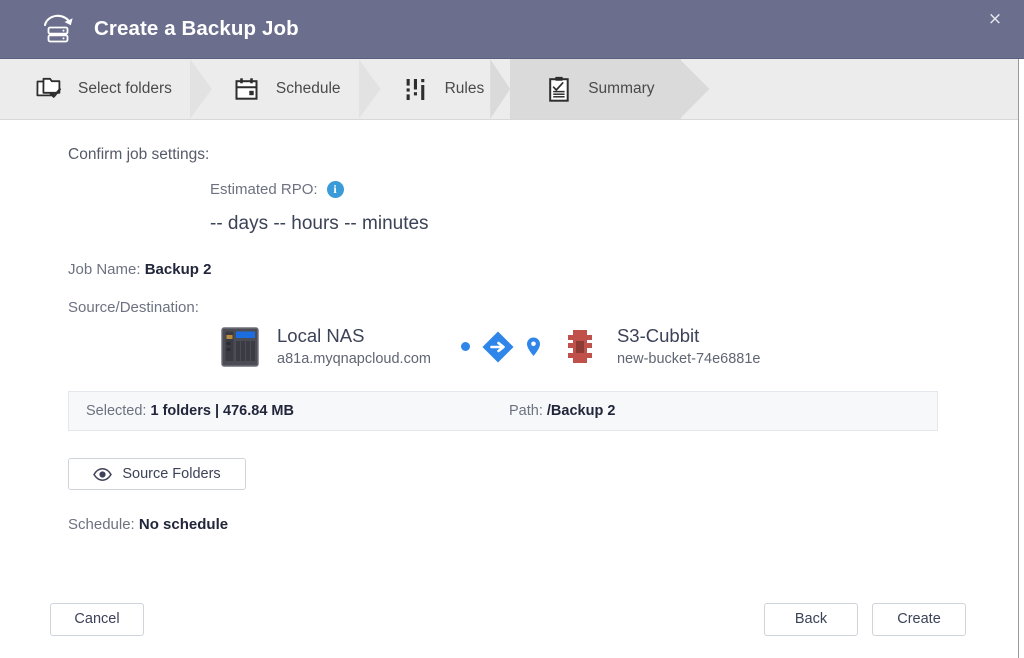 The height and width of the screenshot is (658, 1024). Describe the element at coordinates (580, 347) in the screenshot. I see `s3-bucket-icon` at that location.